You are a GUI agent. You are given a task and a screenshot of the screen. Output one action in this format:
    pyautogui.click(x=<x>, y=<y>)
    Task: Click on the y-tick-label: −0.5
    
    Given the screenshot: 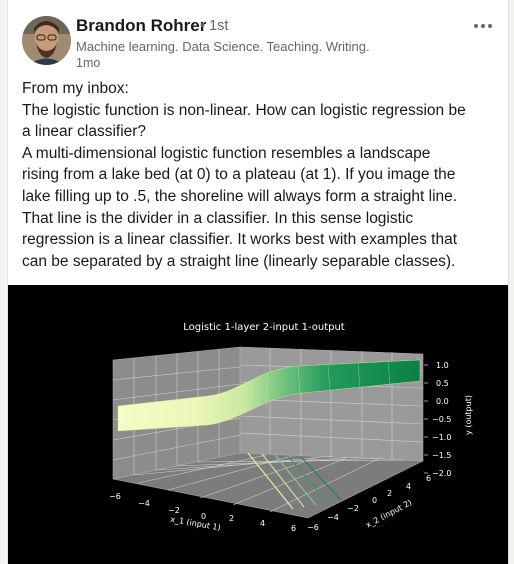 What is the action you would take?
    pyautogui.click(x=441, y=419)
    